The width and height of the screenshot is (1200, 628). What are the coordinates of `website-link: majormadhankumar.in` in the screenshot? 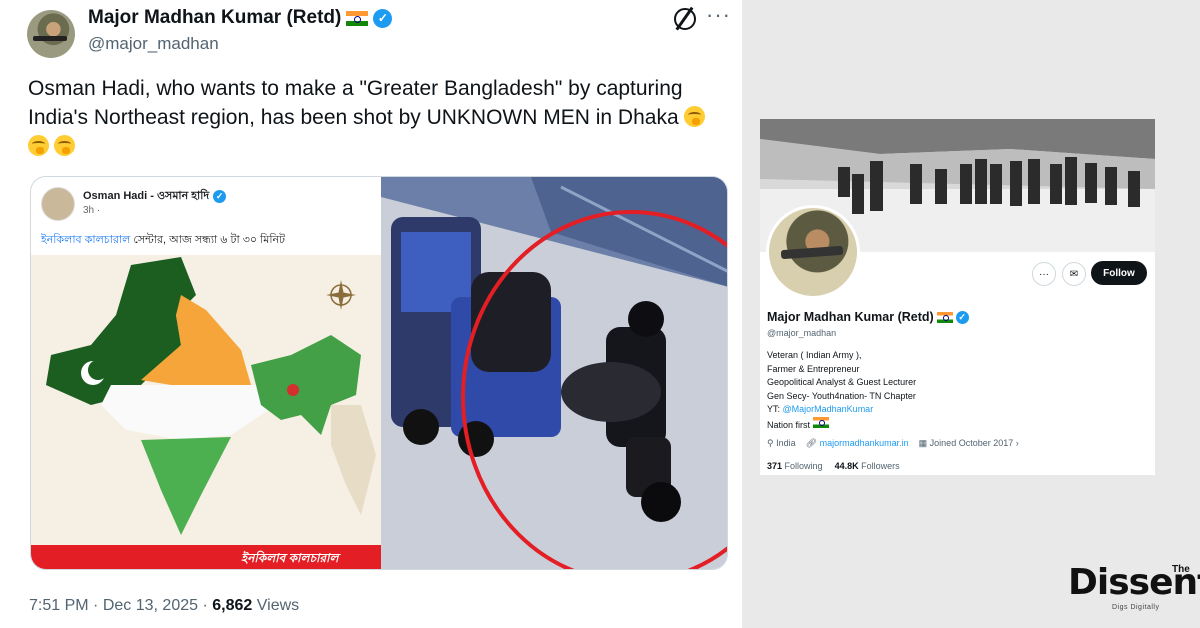 It's located at (864, 443).